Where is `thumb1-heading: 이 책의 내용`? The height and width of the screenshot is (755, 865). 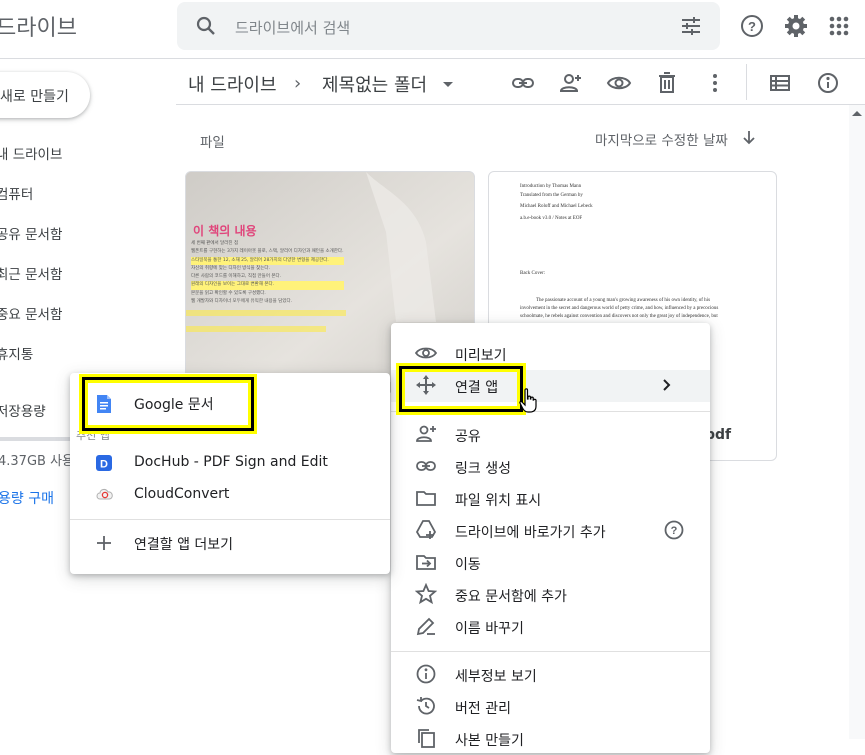 thumb1-heading: 이 책의 내용 is located at coordinates (225, 231).